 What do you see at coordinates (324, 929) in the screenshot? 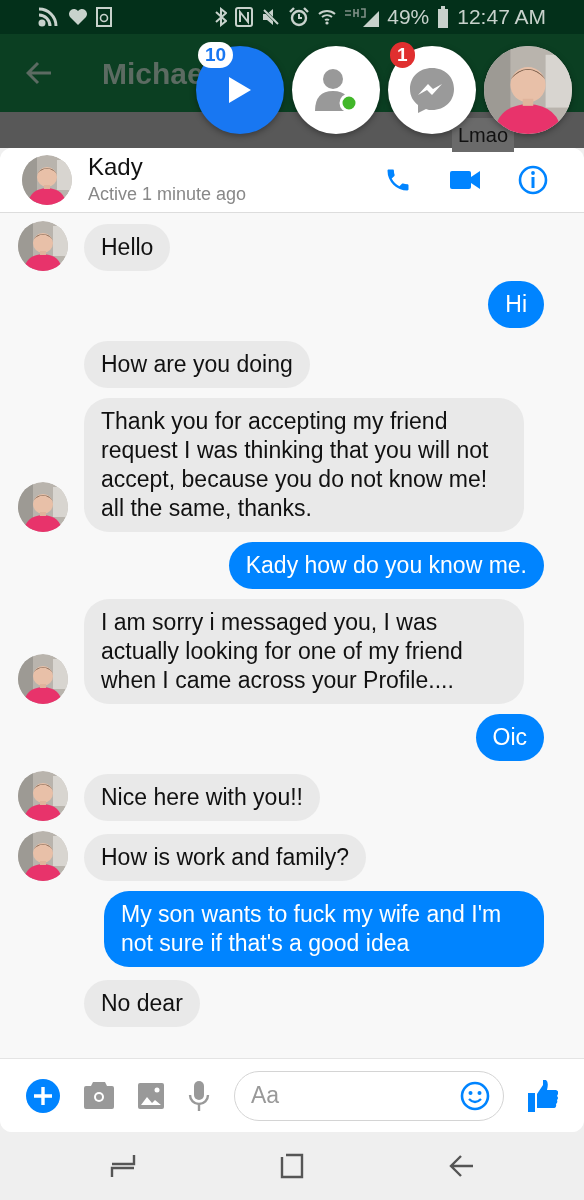
I see `message-bubble: My son wants to fuck my wife and I'm not sure if that's a good idea` at bounding box center [324, 929].